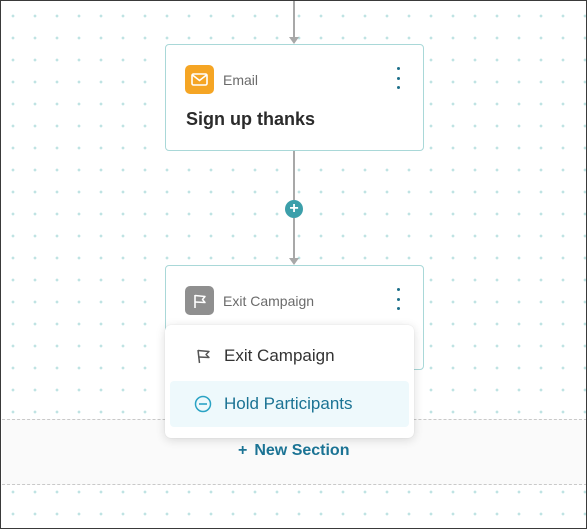 This screenshot has height=529, width=587. What do you see at coordinates (294, 238) in the screenshot?
I see `connector-line-middle-lower` at bounding box center [294, 238].